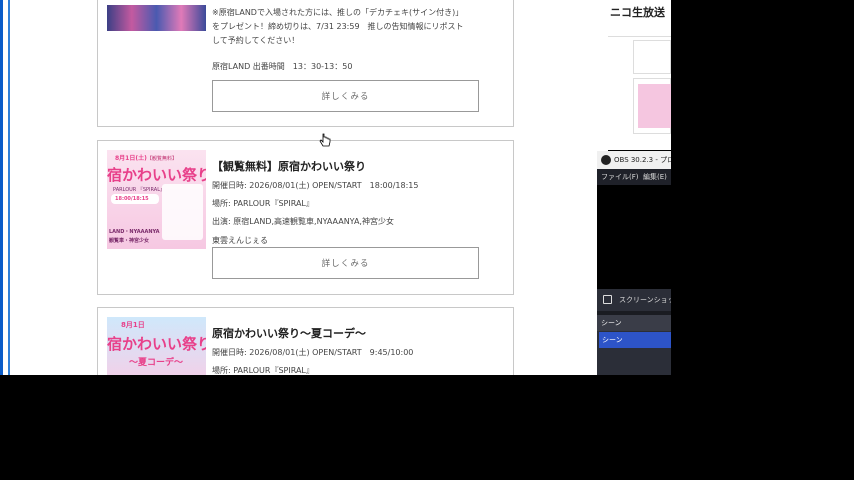  I want to click on event-title-3: 原宿かわいい祭り～夏コーデ～, so click(289, 333).